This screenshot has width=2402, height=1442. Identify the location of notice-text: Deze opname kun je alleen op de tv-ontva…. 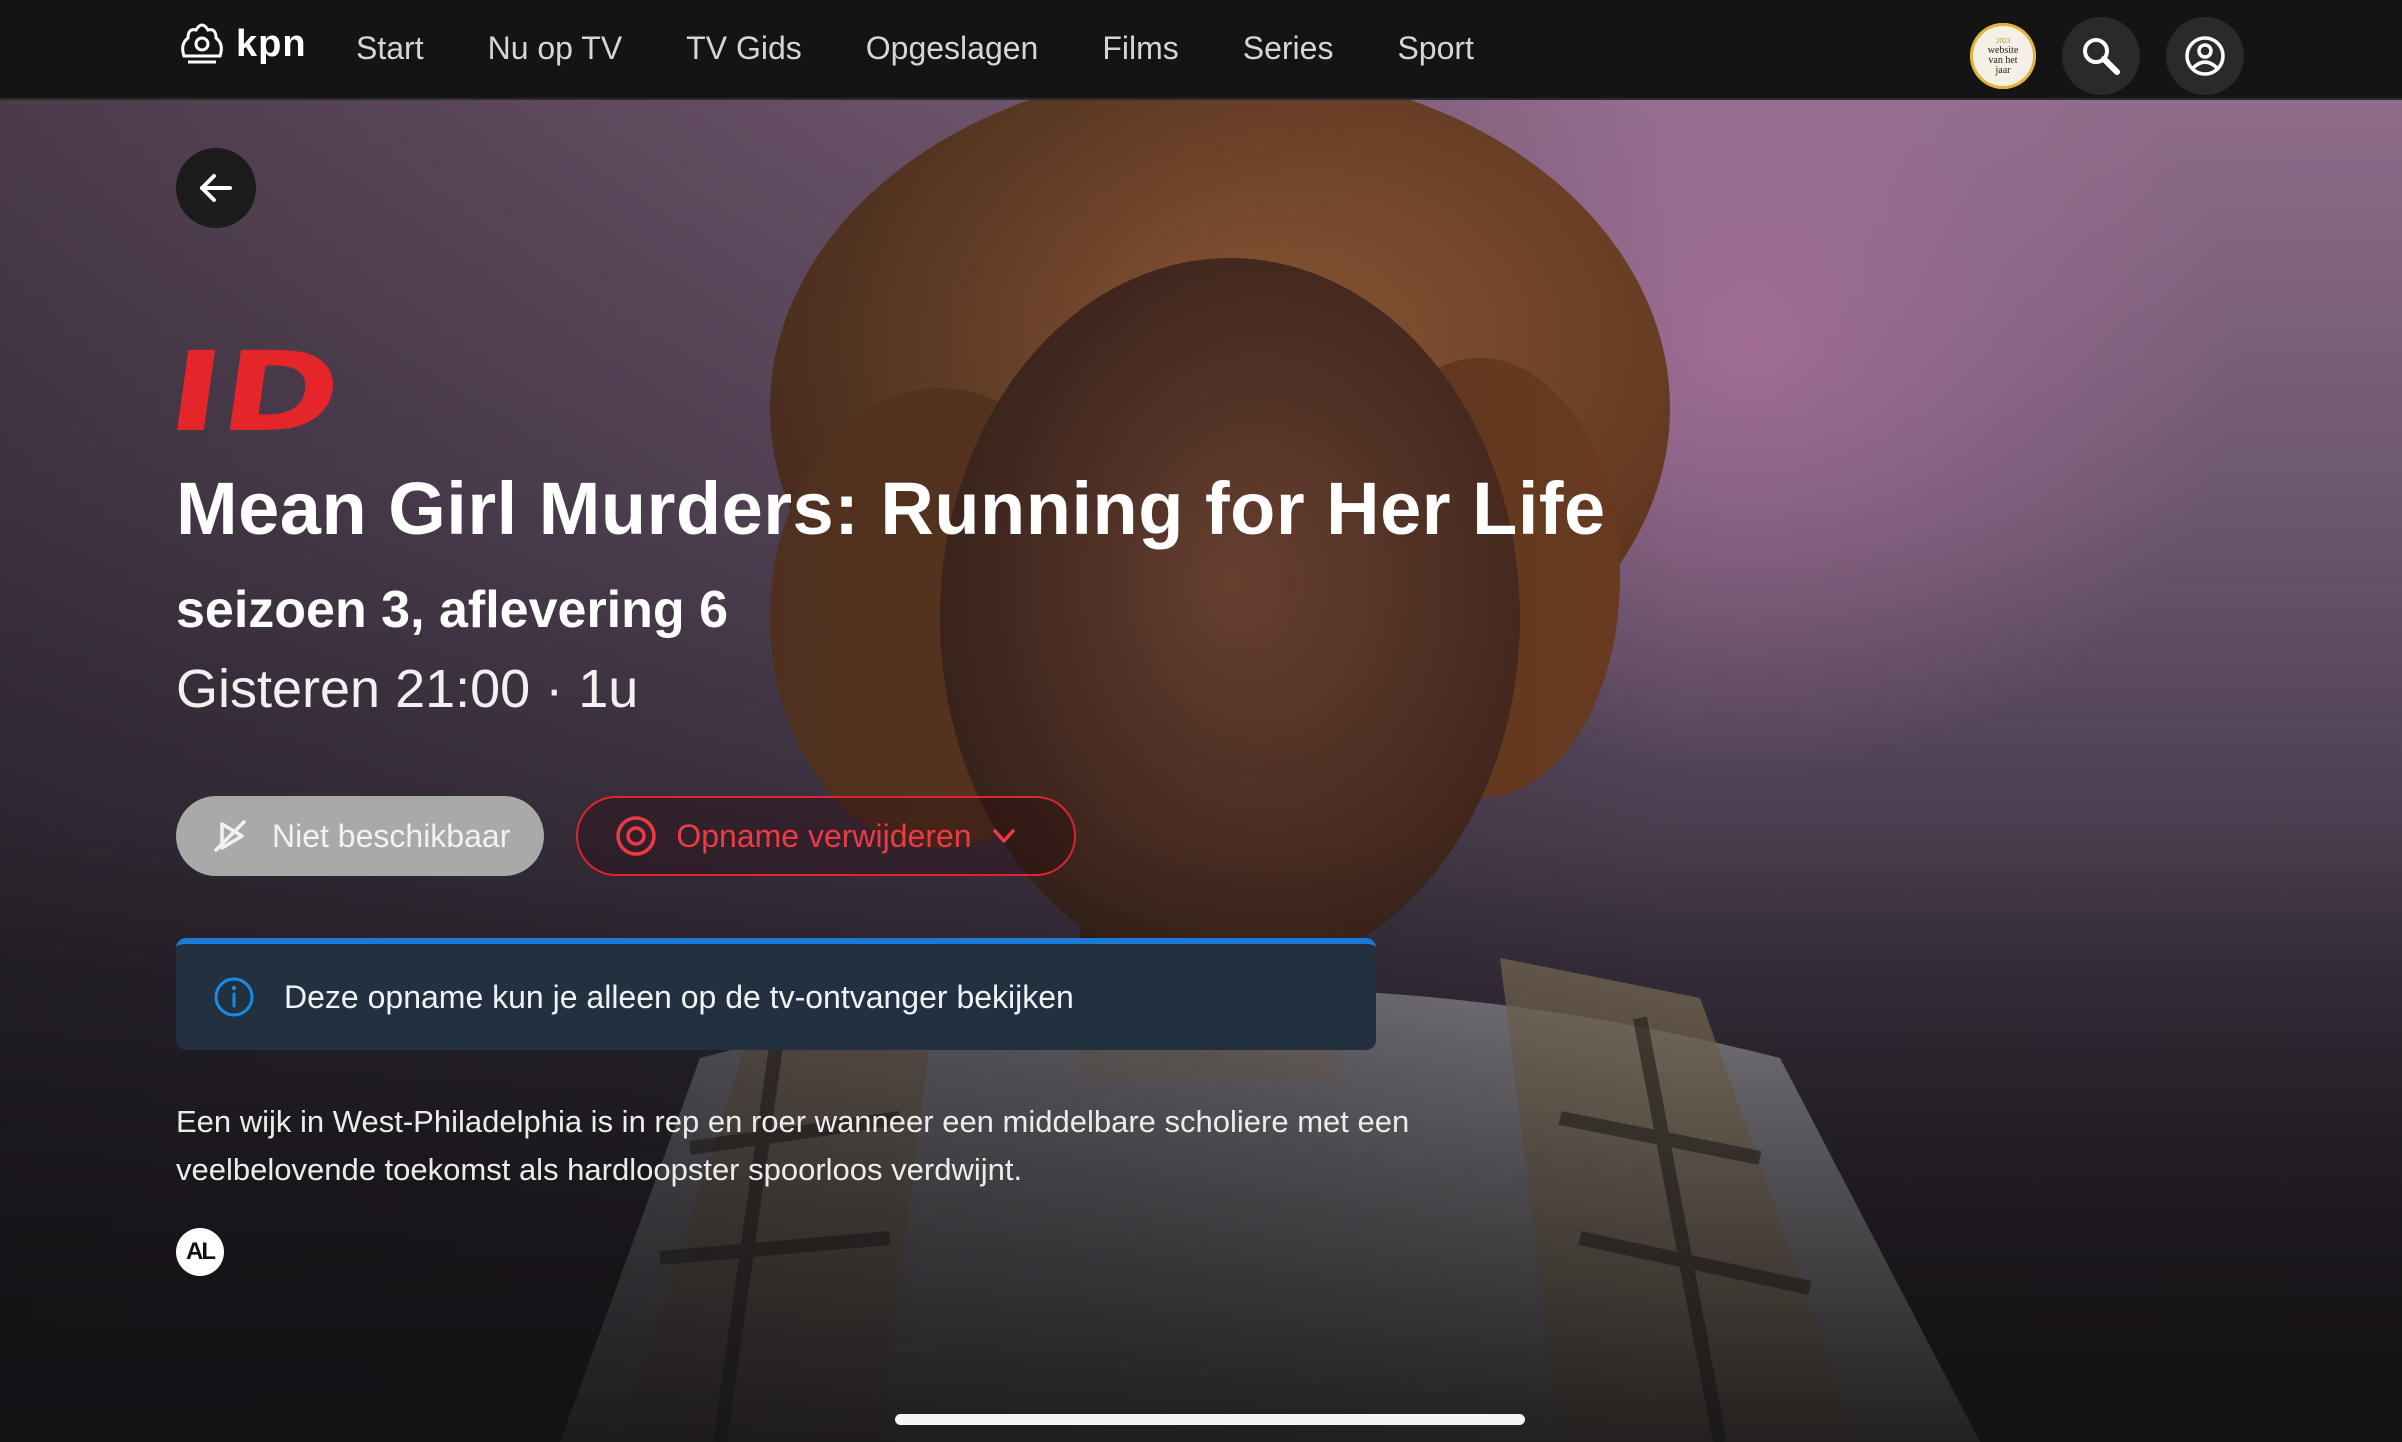
(679, 996).